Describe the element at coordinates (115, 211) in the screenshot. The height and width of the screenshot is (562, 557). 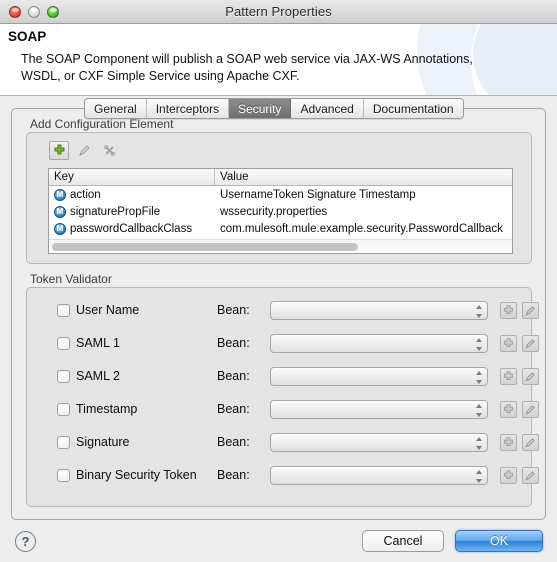
I see `cell-key-label: signaturePropFile` at that location.